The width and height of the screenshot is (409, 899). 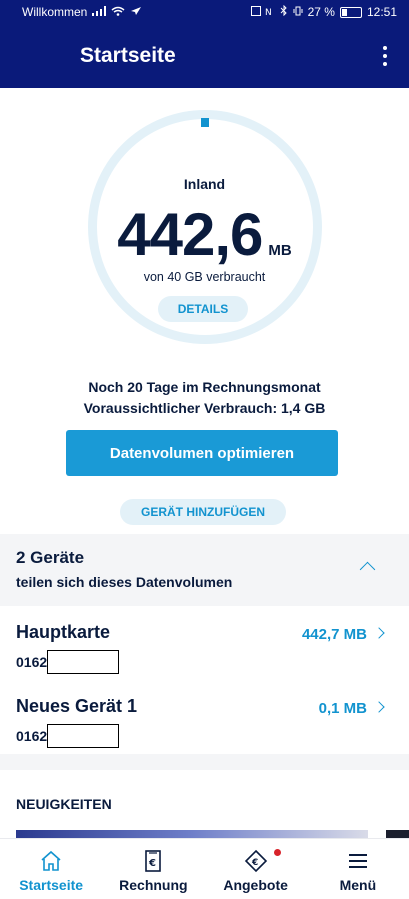 I want to click on nav-label: Menü, so click(x=358, y=885).